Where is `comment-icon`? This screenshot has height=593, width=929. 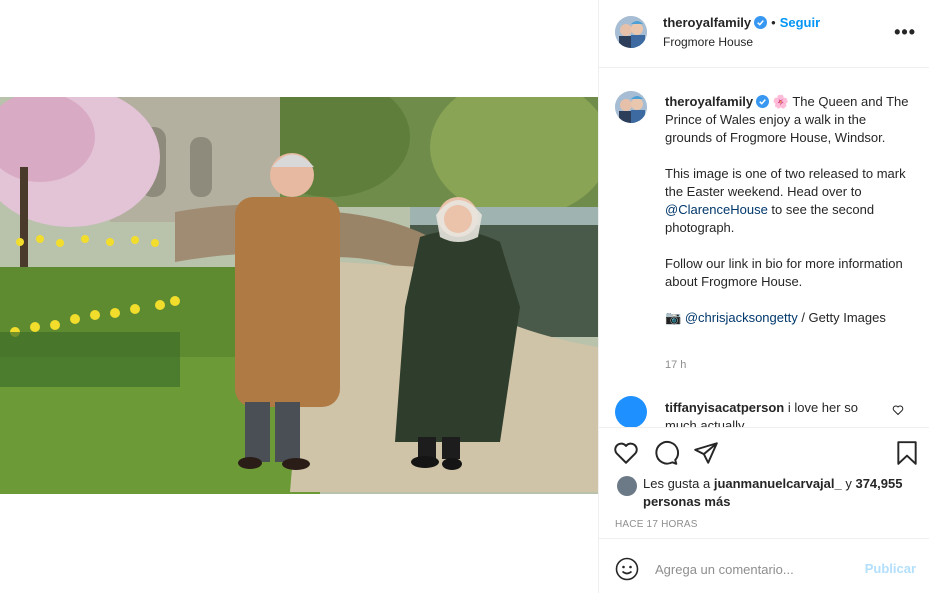
comment-icon is located at coordinates (666, 453).